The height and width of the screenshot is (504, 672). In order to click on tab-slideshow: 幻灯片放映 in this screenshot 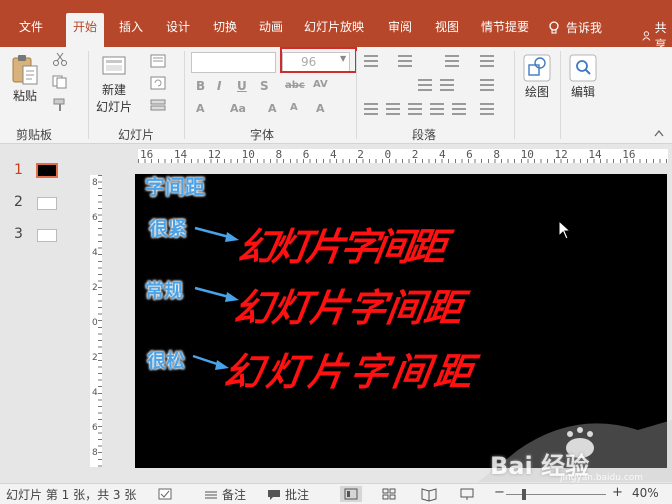, I will do `click(334, 30)`.